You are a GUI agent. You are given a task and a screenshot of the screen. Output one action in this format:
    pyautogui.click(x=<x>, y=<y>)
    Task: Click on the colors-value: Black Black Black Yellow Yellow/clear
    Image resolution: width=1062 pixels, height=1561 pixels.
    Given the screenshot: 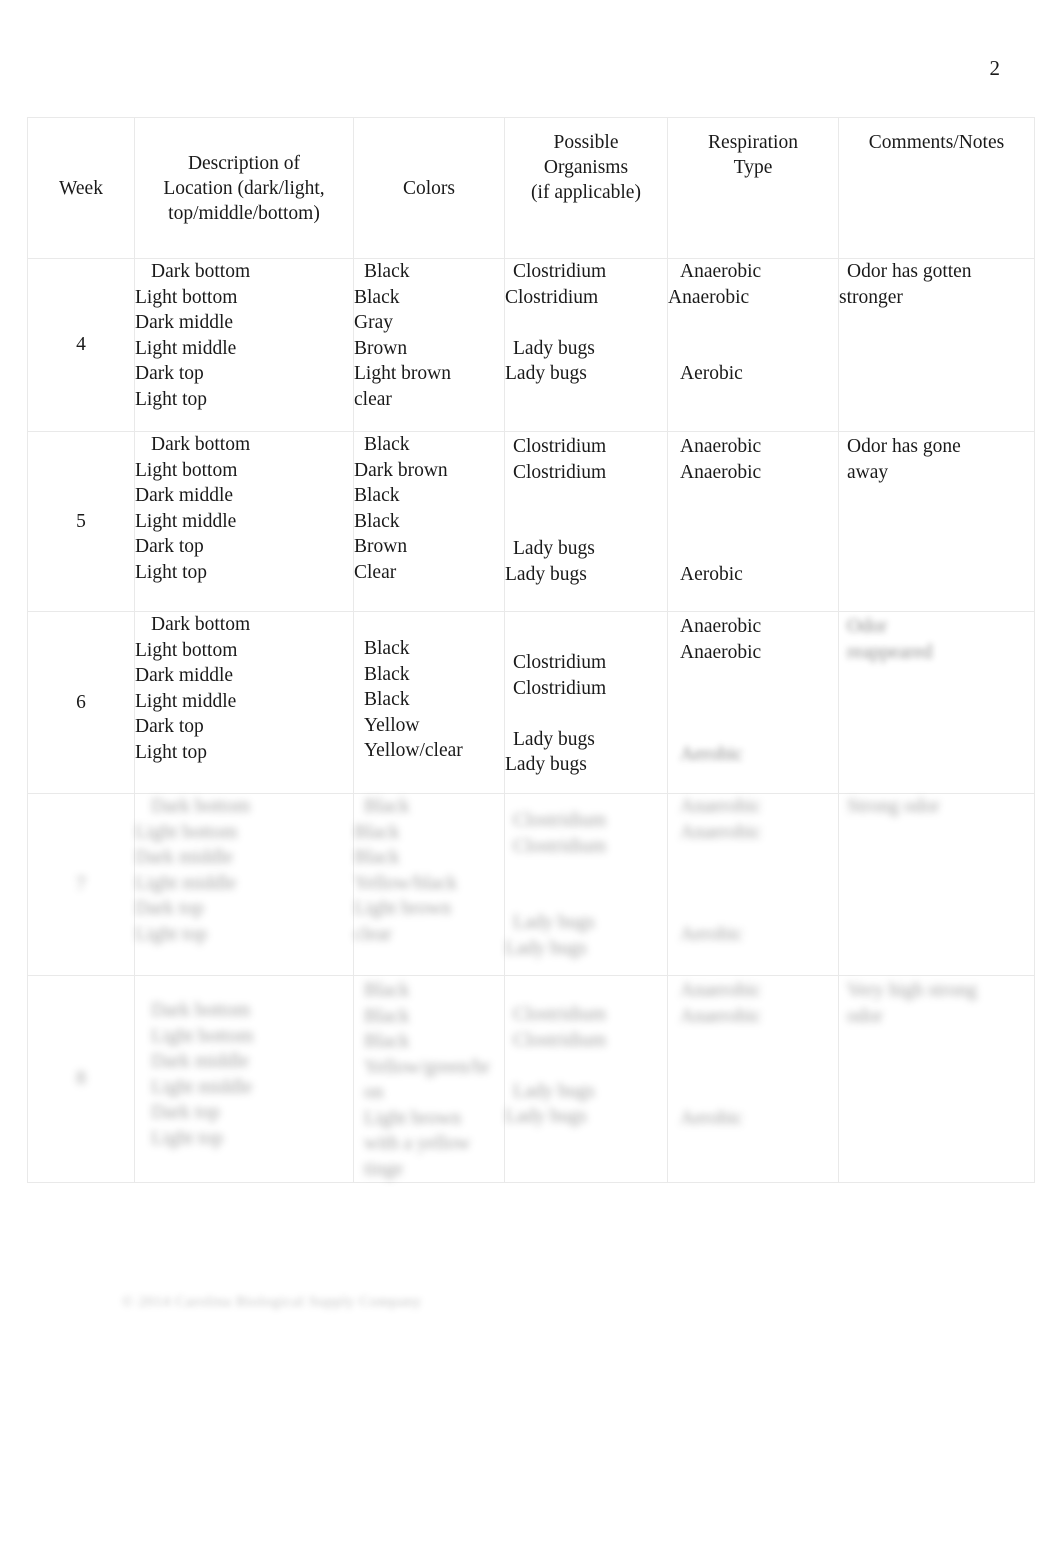 What is the action you would take?
    pyautogui.click(x=413, y=699)
    